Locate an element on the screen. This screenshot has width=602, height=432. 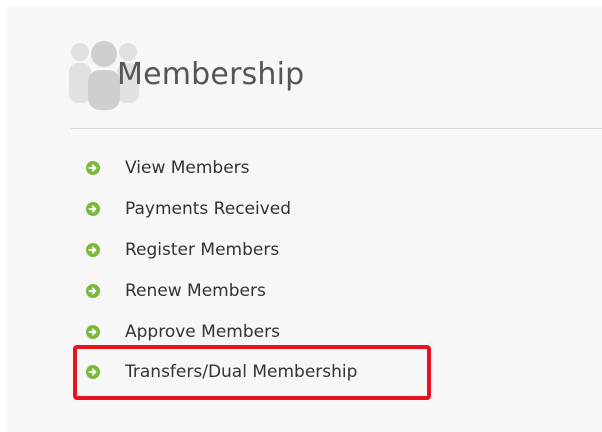
menu-item-label: Payments Received is located at coordinates (208, 209).